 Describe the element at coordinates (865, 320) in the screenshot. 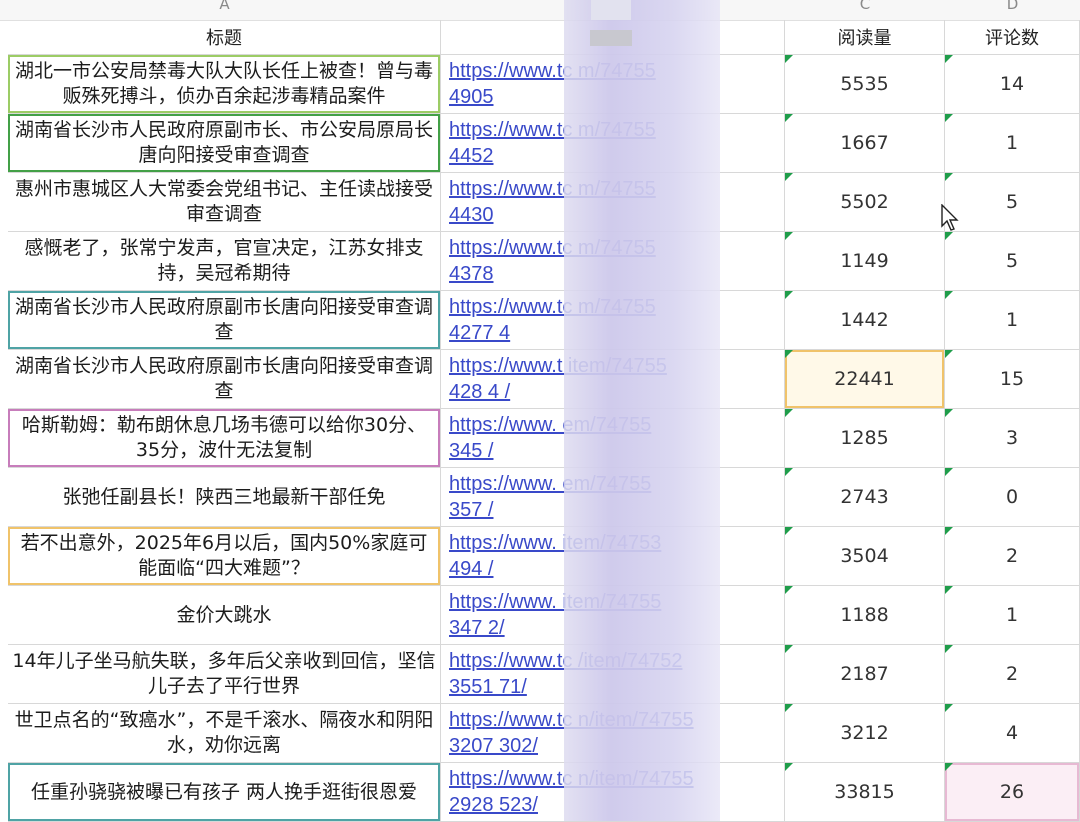

I see `reads-cell: 1442` at that location.